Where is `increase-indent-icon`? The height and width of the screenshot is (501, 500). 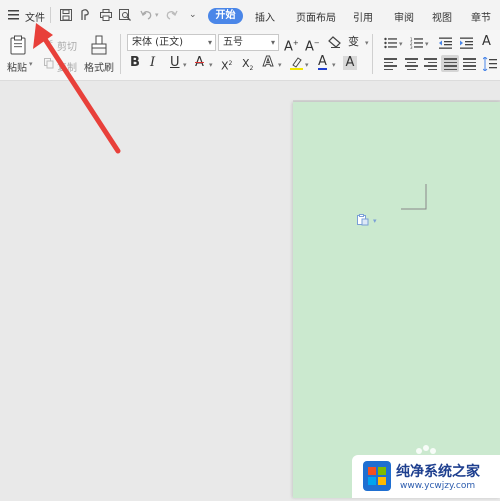 increase-indent-icon is located at coordinates (466, 43).